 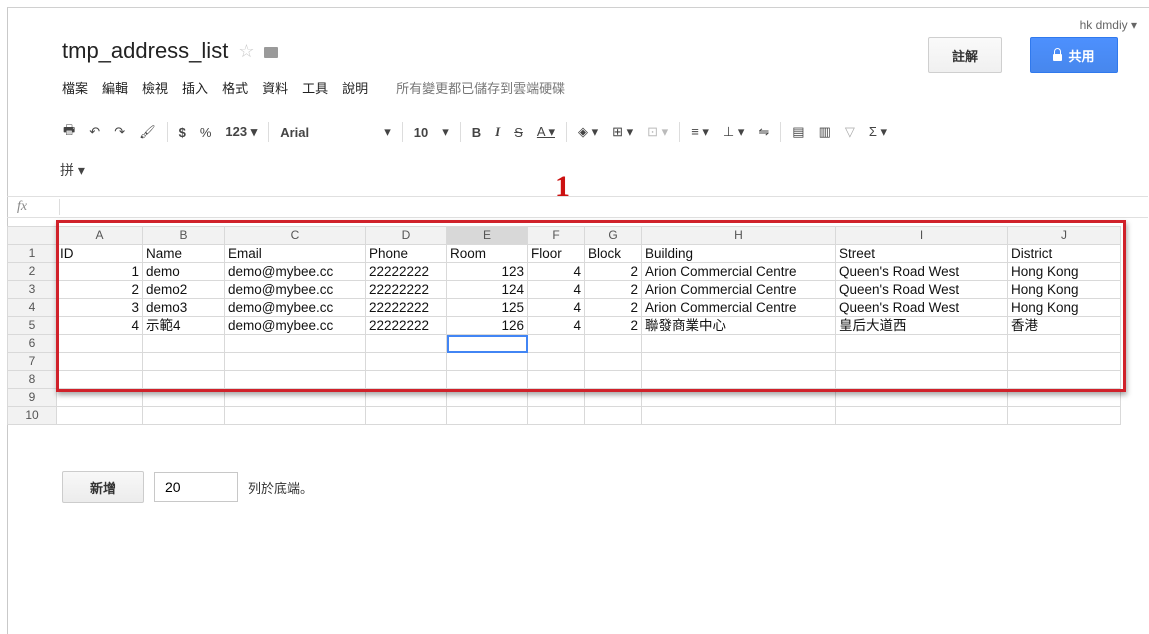 What do you see at coordinates (69, 132) in the screenshot?
I see `print-icon: 🖶` at bounding box center [69, 132].